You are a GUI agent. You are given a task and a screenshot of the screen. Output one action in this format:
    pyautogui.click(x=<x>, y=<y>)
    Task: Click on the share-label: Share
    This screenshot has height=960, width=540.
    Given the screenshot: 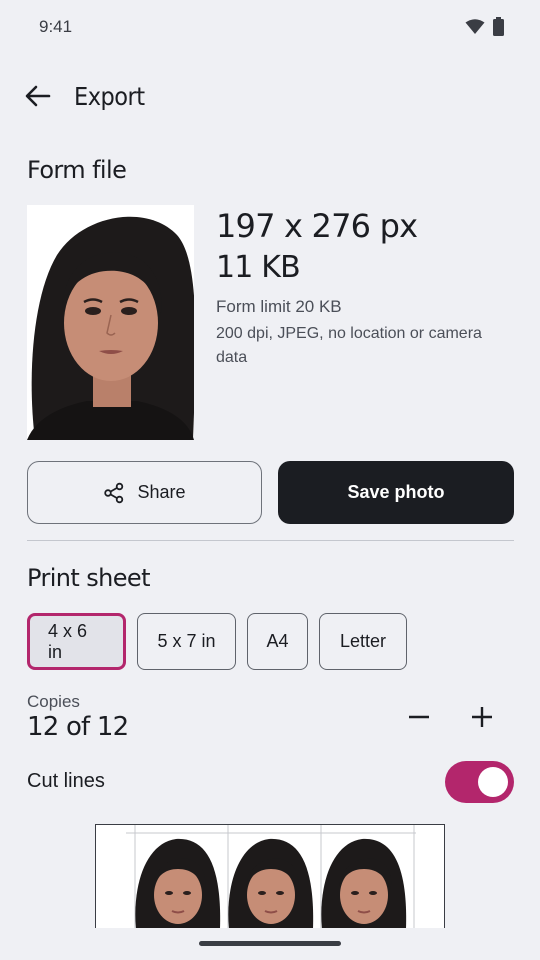 What is the action you would take?
    pyautogui.click(x=161, y=492)
    